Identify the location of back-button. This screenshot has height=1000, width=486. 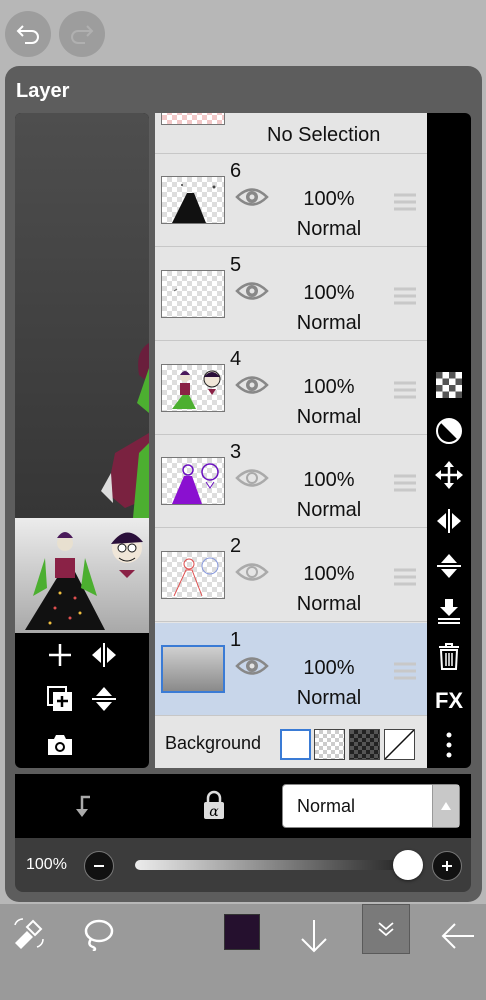
(458, 936).